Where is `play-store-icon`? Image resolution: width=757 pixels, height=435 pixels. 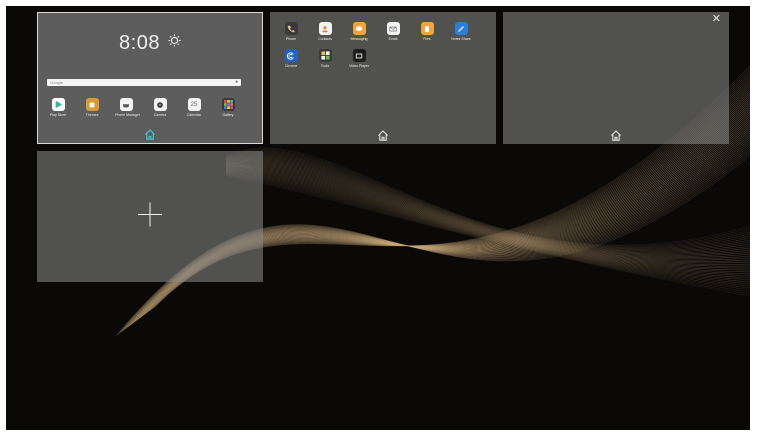 play-store-icon is located at coordinates (58, 104).